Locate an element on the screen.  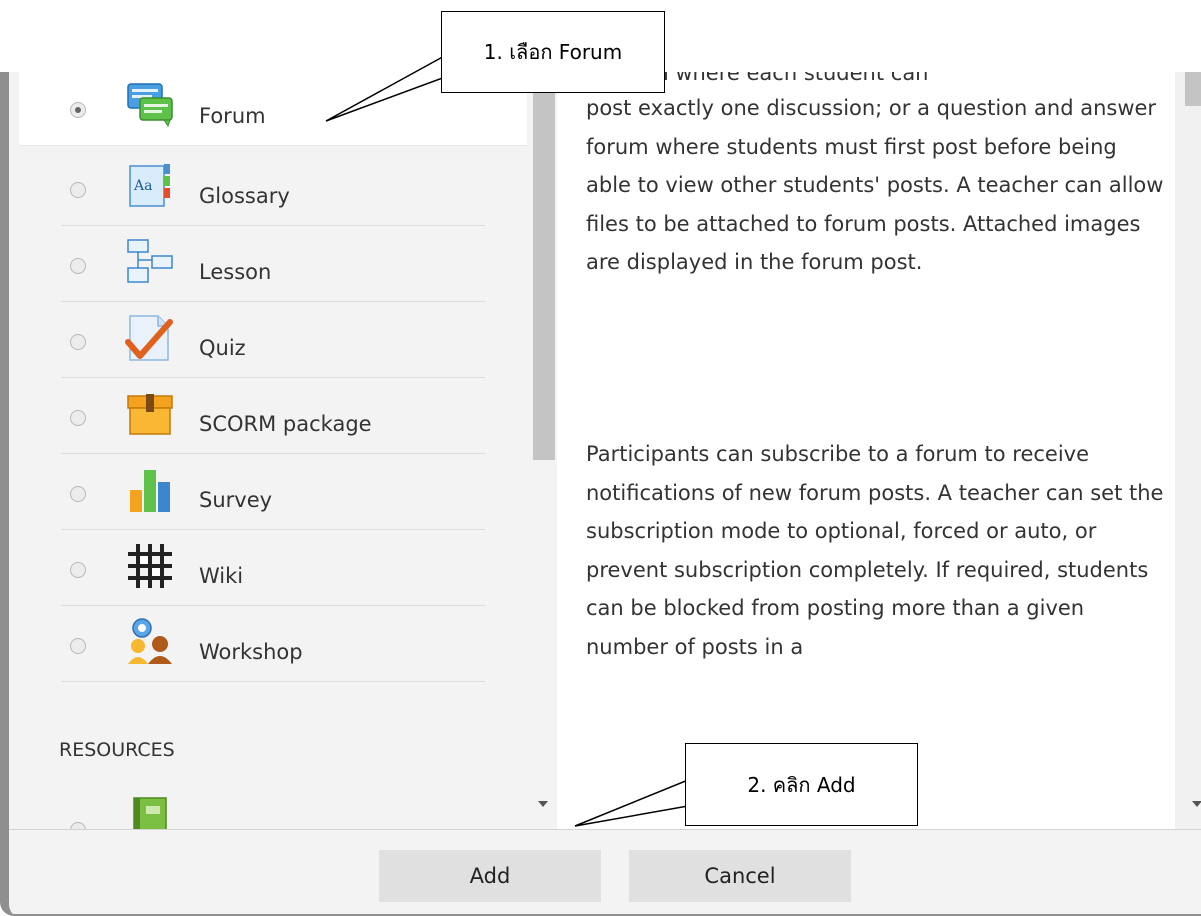
cancel-button: Cancel is located at coordinates (740, 876).